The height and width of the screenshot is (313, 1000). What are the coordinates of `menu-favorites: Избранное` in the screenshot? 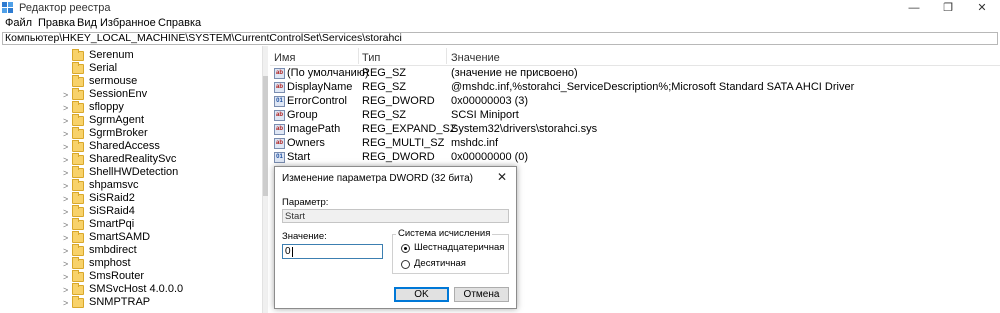 It's located at (128, 23).